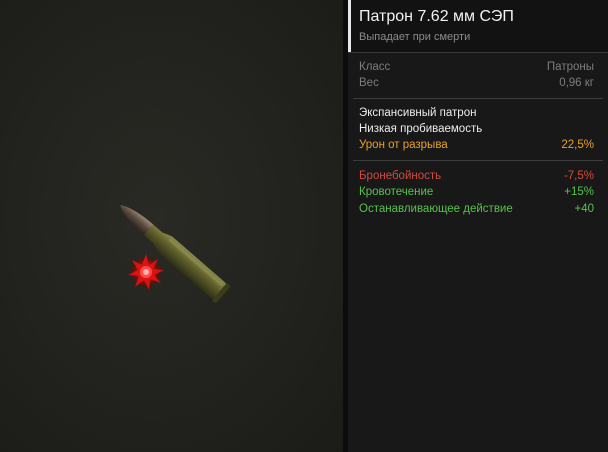  I want to click on description-line: Экспансивный патрон, so click(476, 113).